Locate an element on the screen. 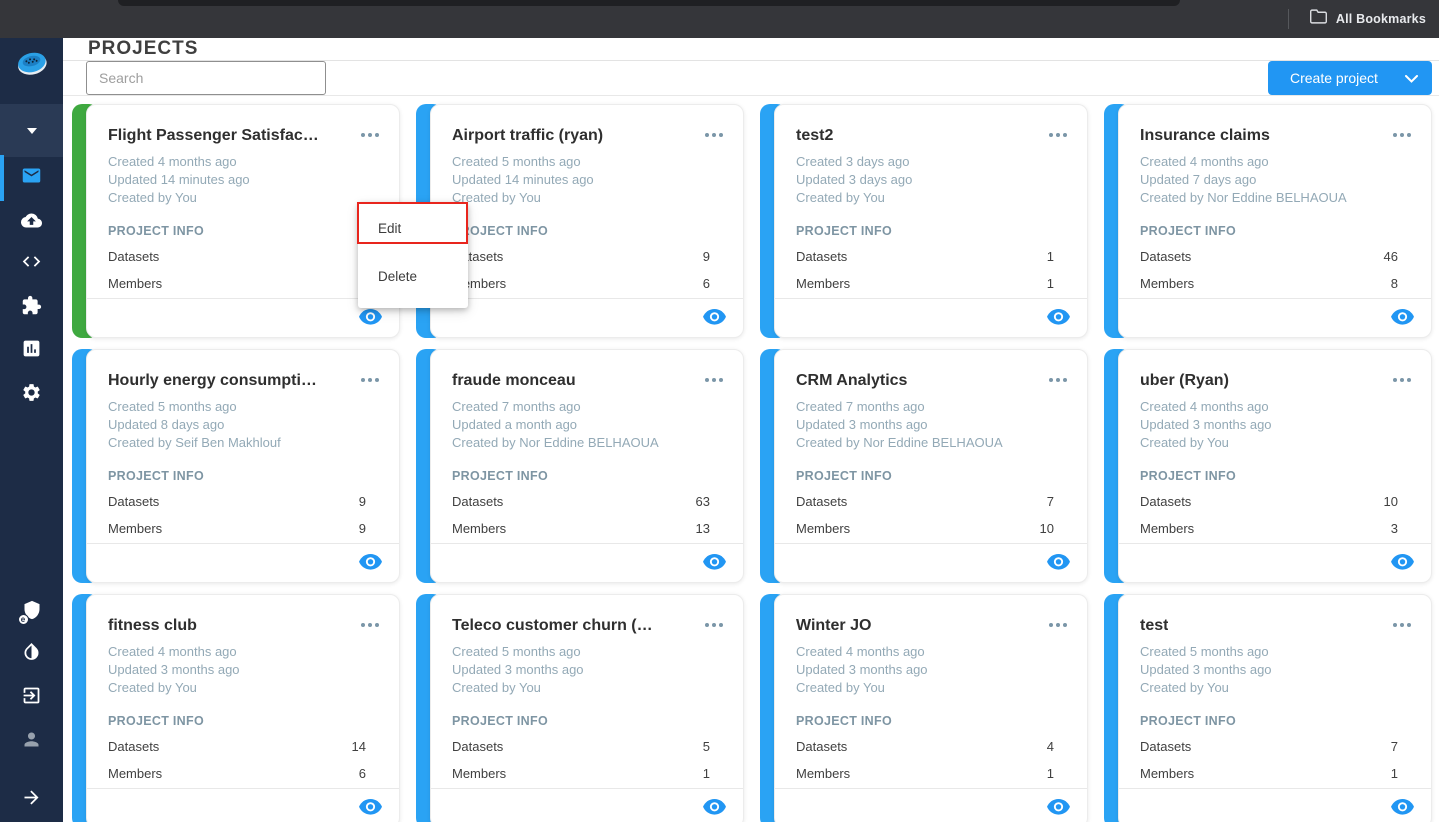 Image resolution: width=1439 pixels, height=822 pixels. members-row: Members 7 is located at coordinates (243, 283).